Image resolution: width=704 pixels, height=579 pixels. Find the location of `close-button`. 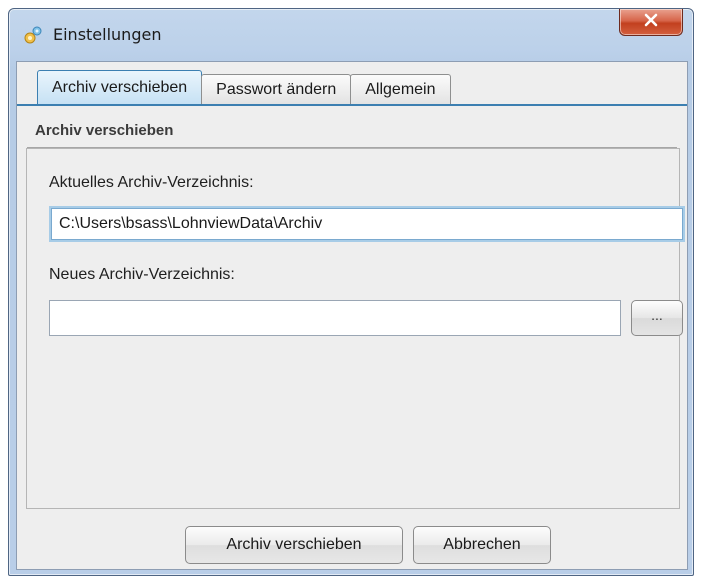

close-button is located at coordinates (651, 22).